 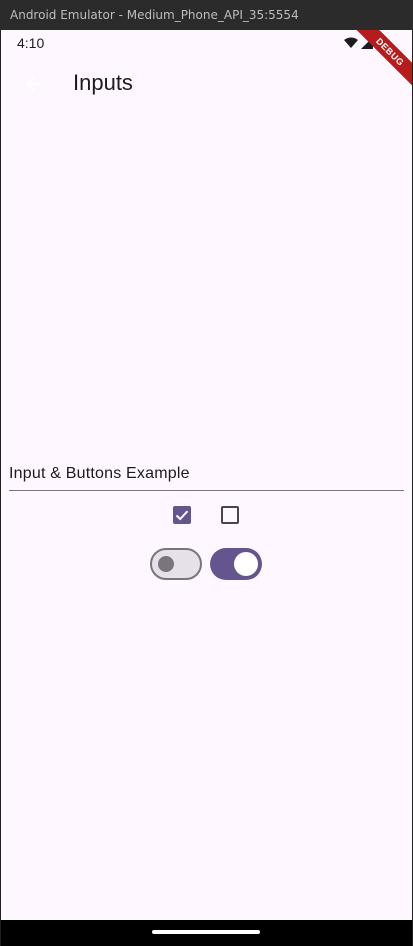 I want to click on page-title: Inputs, so click(x=103, y=82).